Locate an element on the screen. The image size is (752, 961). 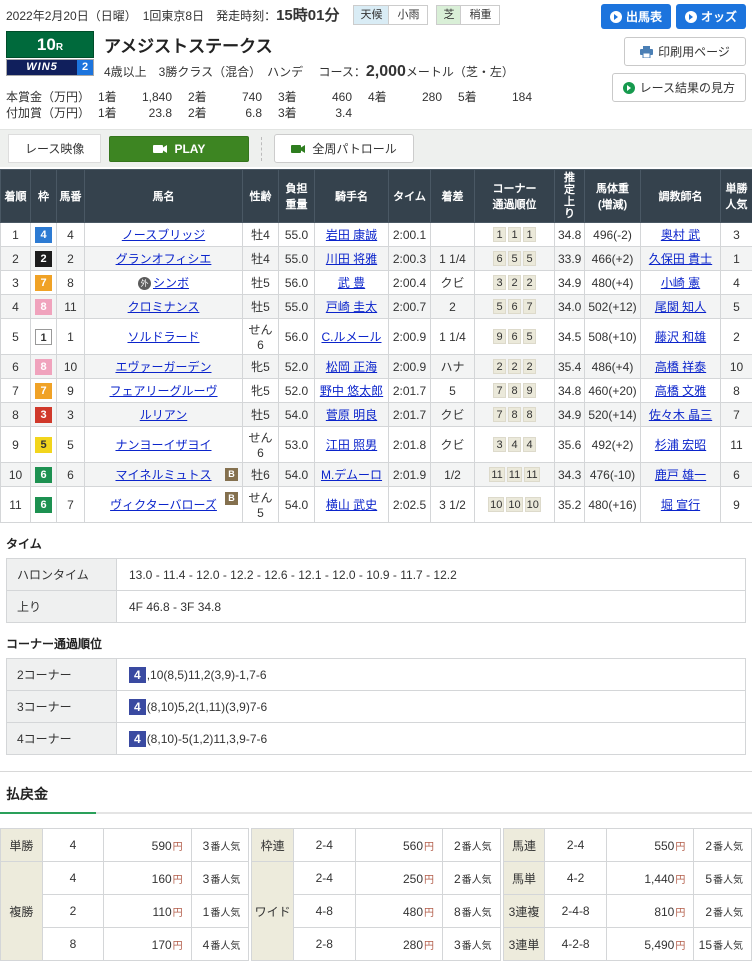
cell-waku: 3 is located at coordinates (44, 415).